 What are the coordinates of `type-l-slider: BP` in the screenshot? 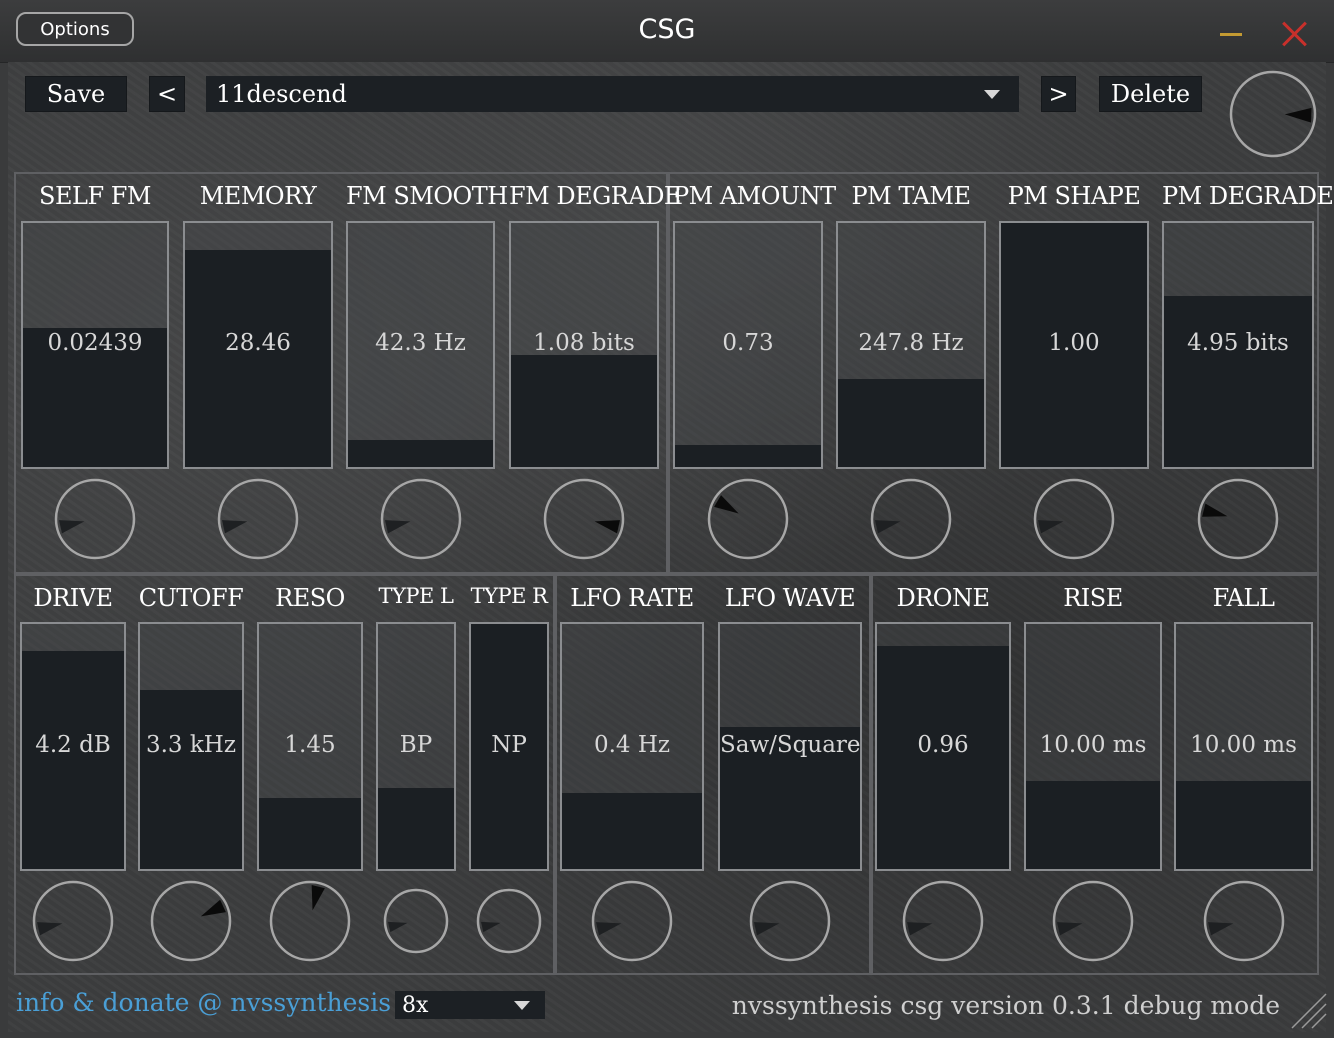 It's located at (416, 746).